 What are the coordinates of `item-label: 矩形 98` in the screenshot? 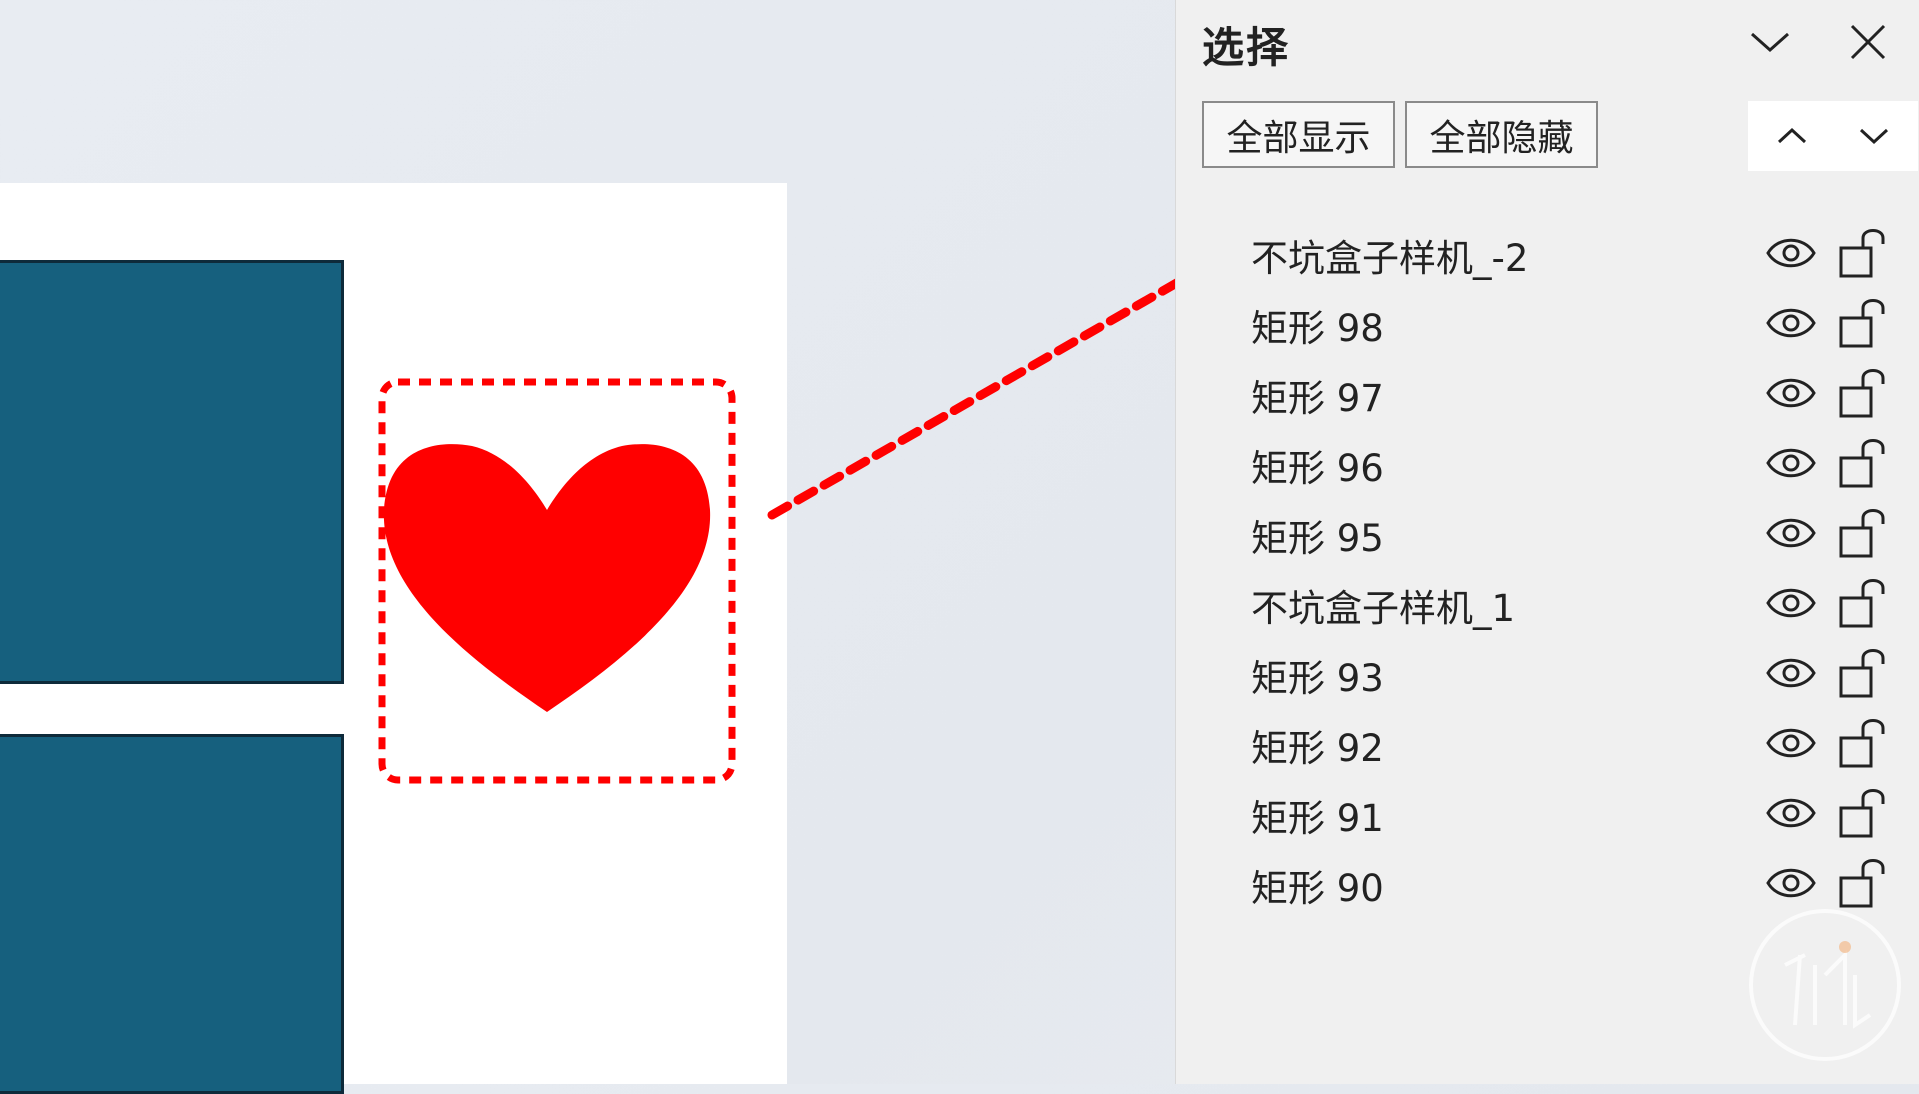 It's located at (1317, 328).